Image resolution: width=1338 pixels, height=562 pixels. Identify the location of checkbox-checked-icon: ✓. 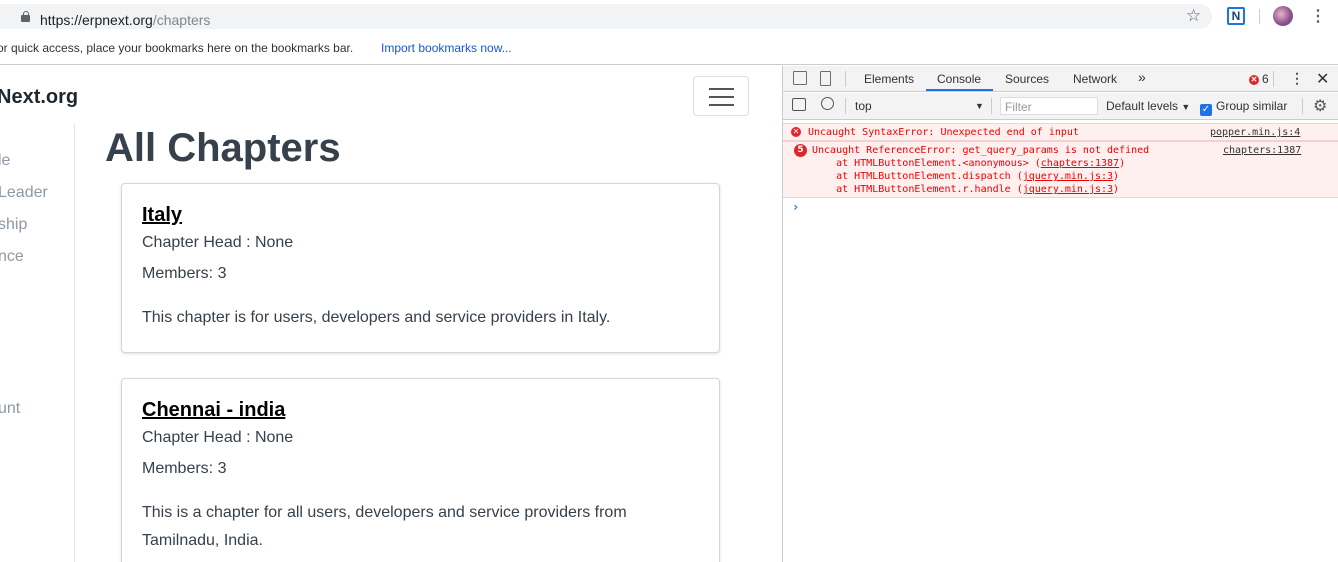
(1206, 110).